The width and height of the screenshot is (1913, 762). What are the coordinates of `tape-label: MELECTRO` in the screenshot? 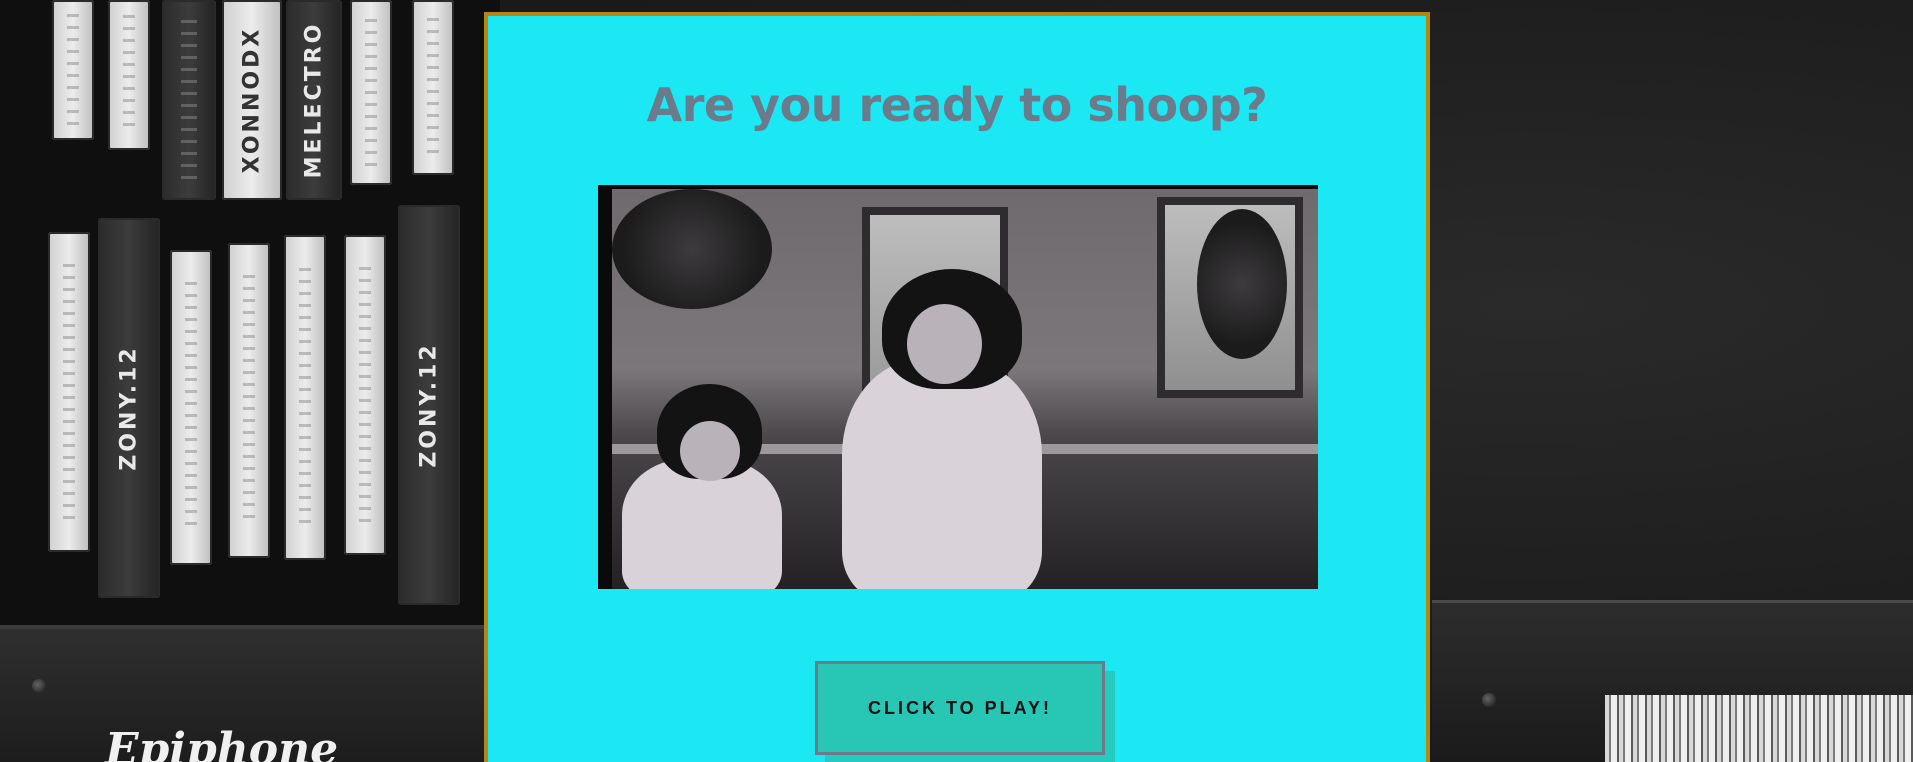 It's located at (314, 100).